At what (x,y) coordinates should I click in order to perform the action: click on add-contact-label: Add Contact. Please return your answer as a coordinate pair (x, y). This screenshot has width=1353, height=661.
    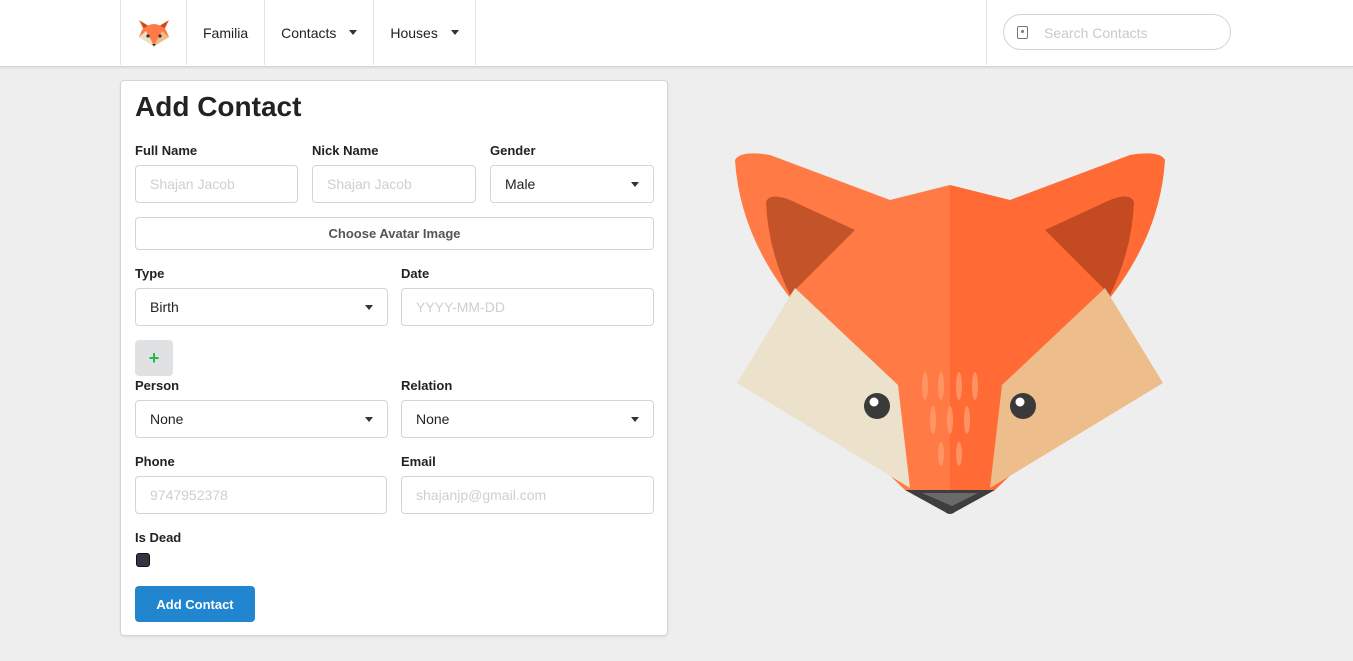
    Looking at the image, I should click on (195, 604).